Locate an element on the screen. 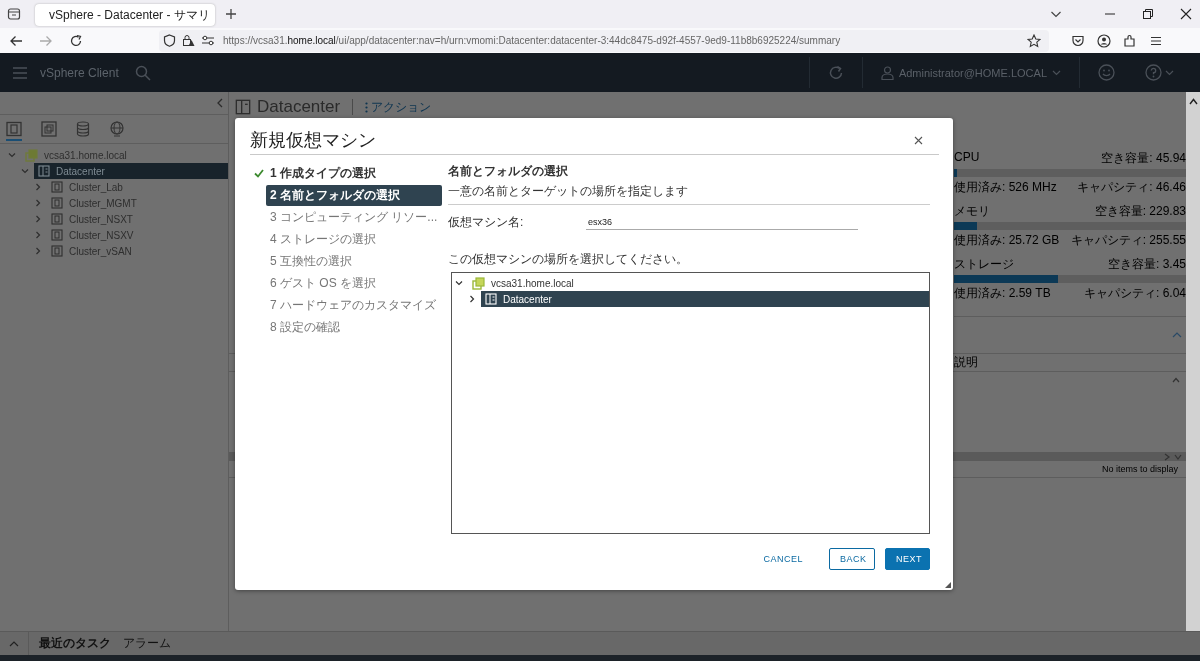  wizard-step: 8 設定の確認 is located at coordinates (354, 327).